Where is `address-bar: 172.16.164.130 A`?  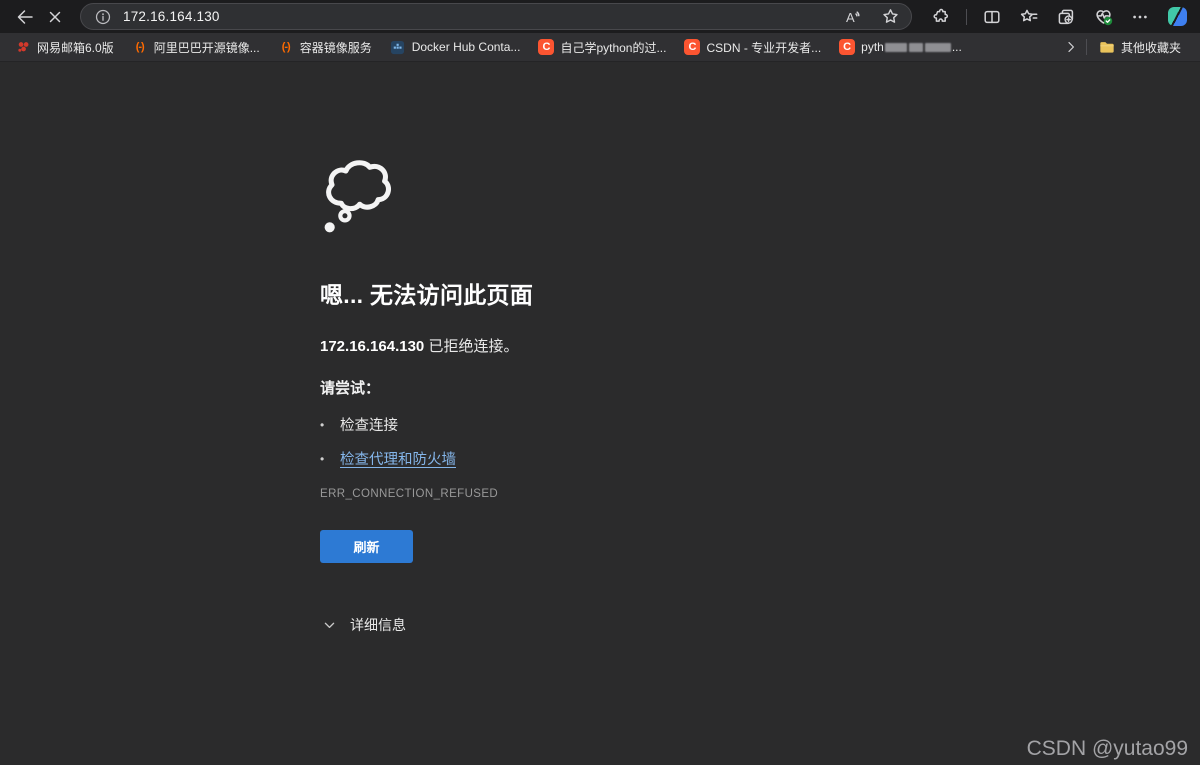
address-bar: 172.16.164.130 A is located at coordinates (496, 16).